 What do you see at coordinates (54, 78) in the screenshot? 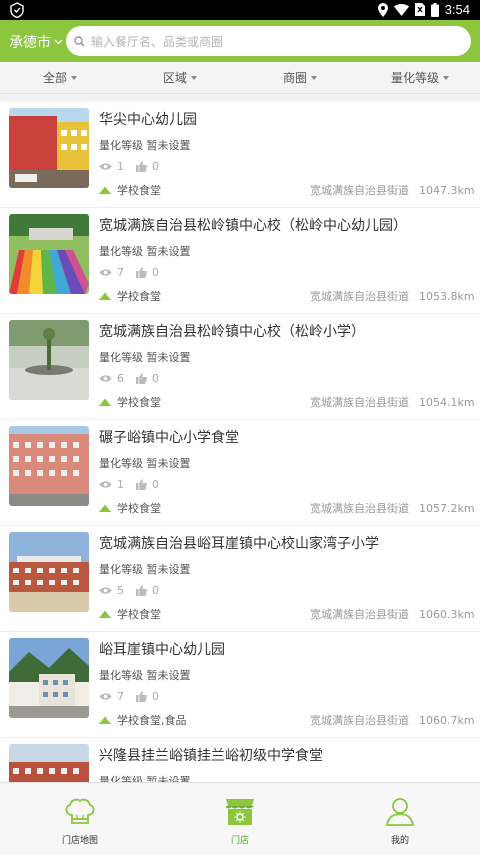
I see `filter-label: 全部` at bounding box center [54, 78].